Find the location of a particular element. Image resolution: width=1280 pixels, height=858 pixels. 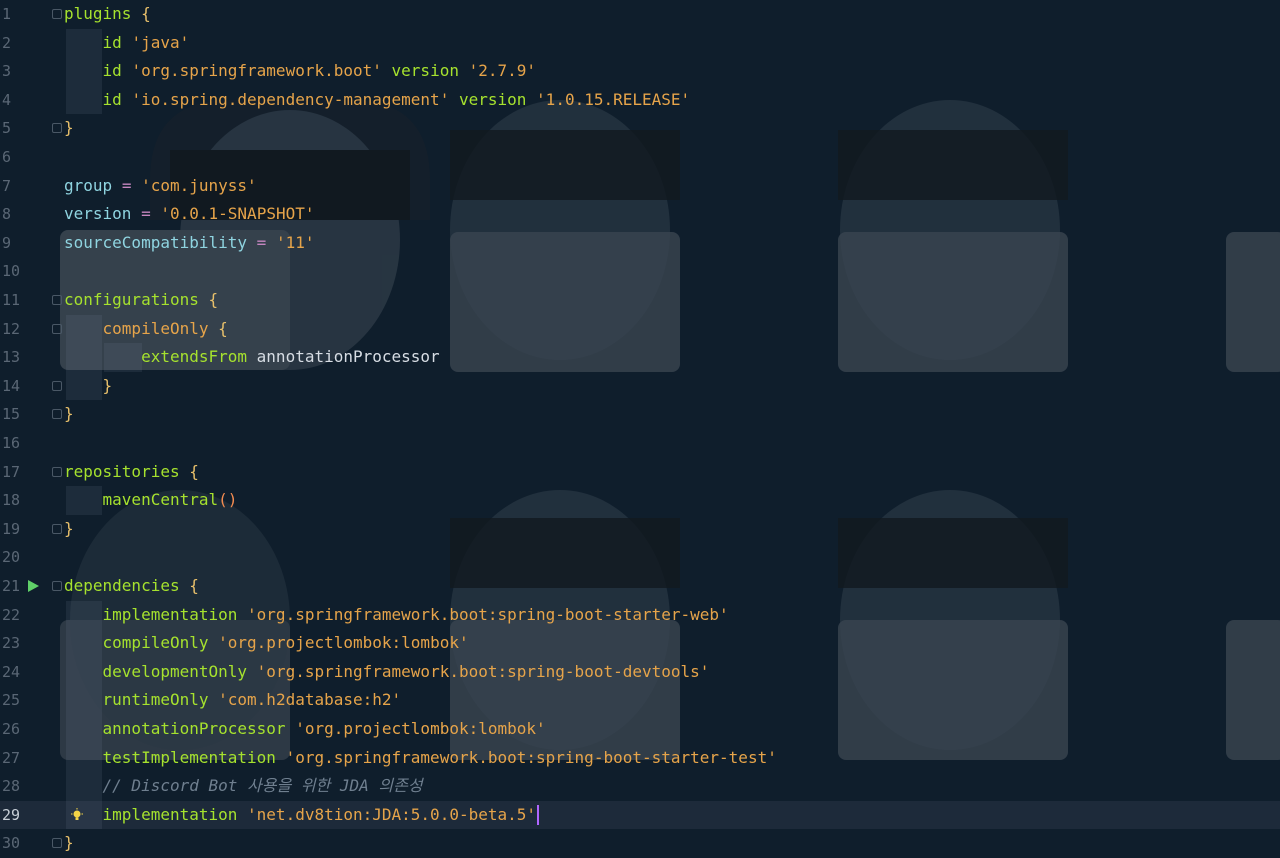

code-text: configurations { is located at coordinates (141, 300).